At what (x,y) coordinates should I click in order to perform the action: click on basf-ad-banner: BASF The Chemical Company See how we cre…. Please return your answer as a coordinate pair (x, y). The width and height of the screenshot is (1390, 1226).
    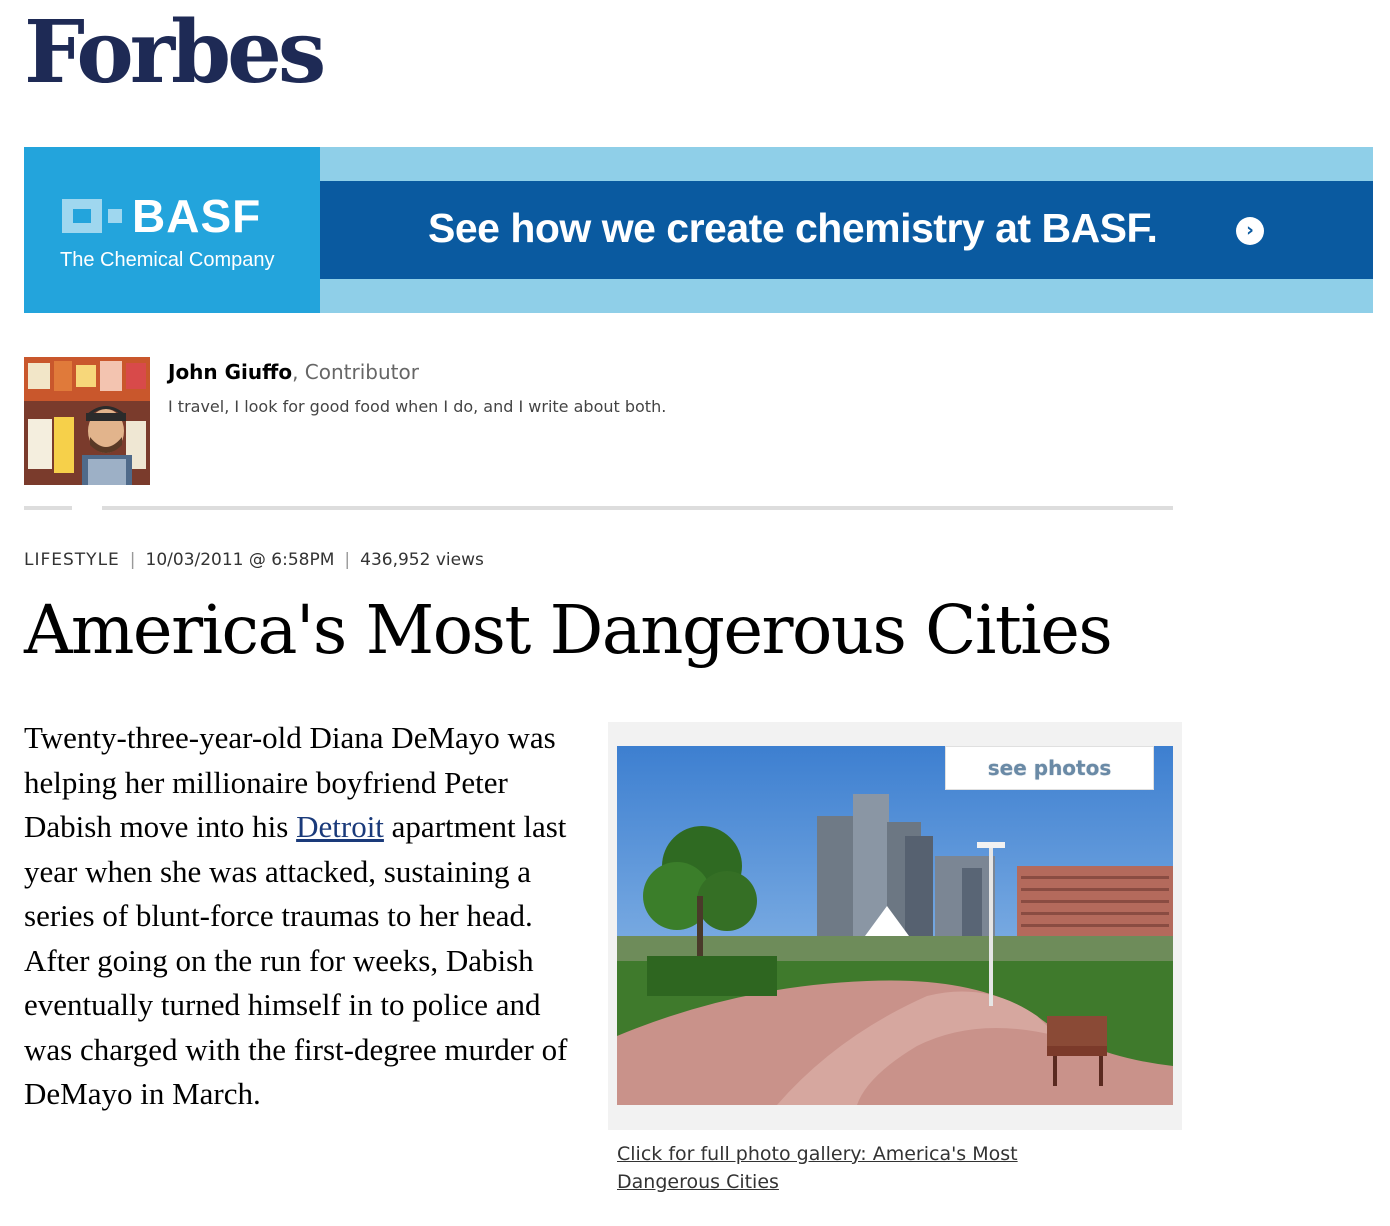
    Looking at the image, I should click on (698, 230).